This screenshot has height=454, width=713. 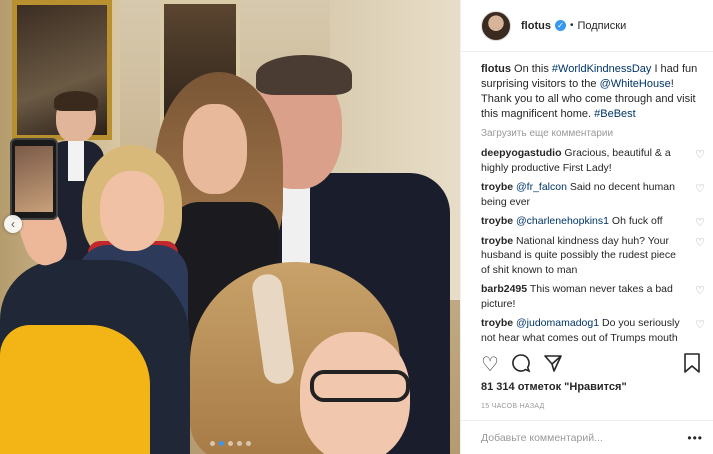 What do you see at coordinates (496, 25) in the screenshot?
I see `avatar` at bounding box center [496, 25].